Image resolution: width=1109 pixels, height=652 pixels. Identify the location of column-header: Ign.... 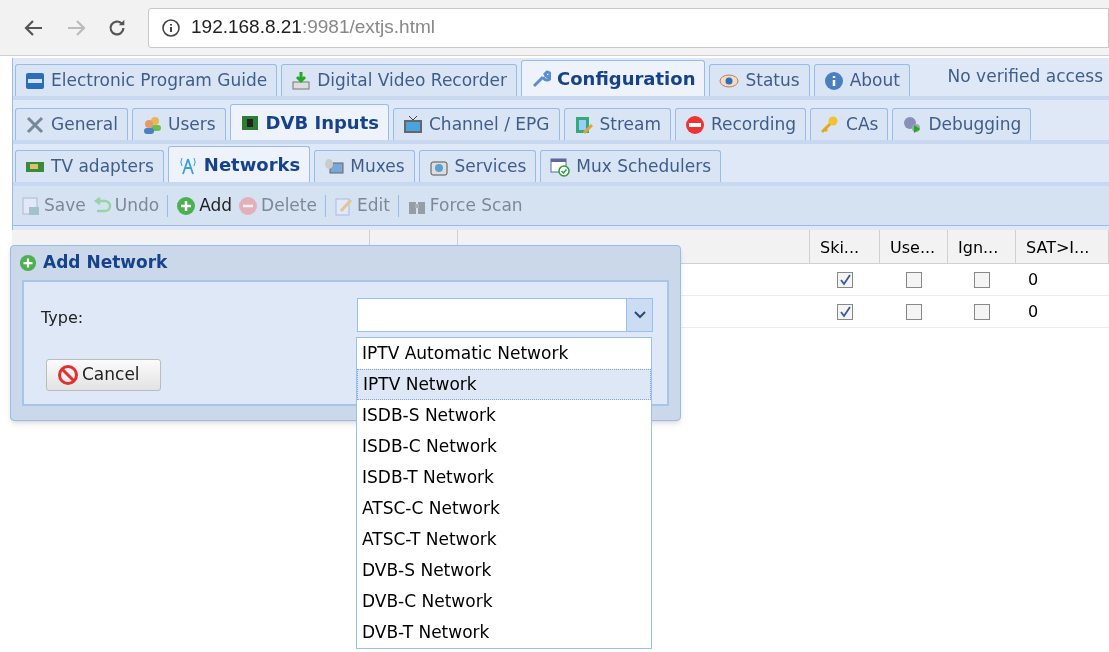
(982, 246).